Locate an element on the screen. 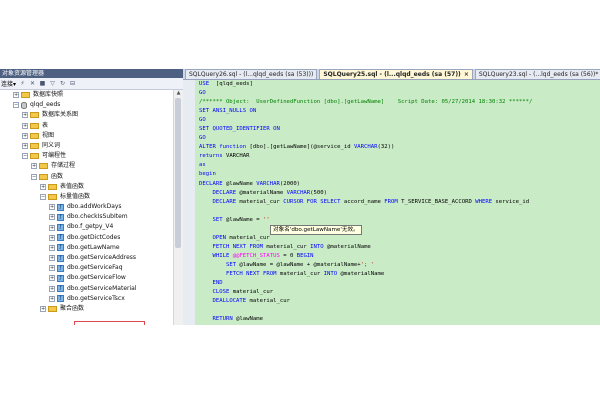 Image resolution: width=600 pixels, height=400 pixels. code-token: accord_name is located at coordinates (362, 201).